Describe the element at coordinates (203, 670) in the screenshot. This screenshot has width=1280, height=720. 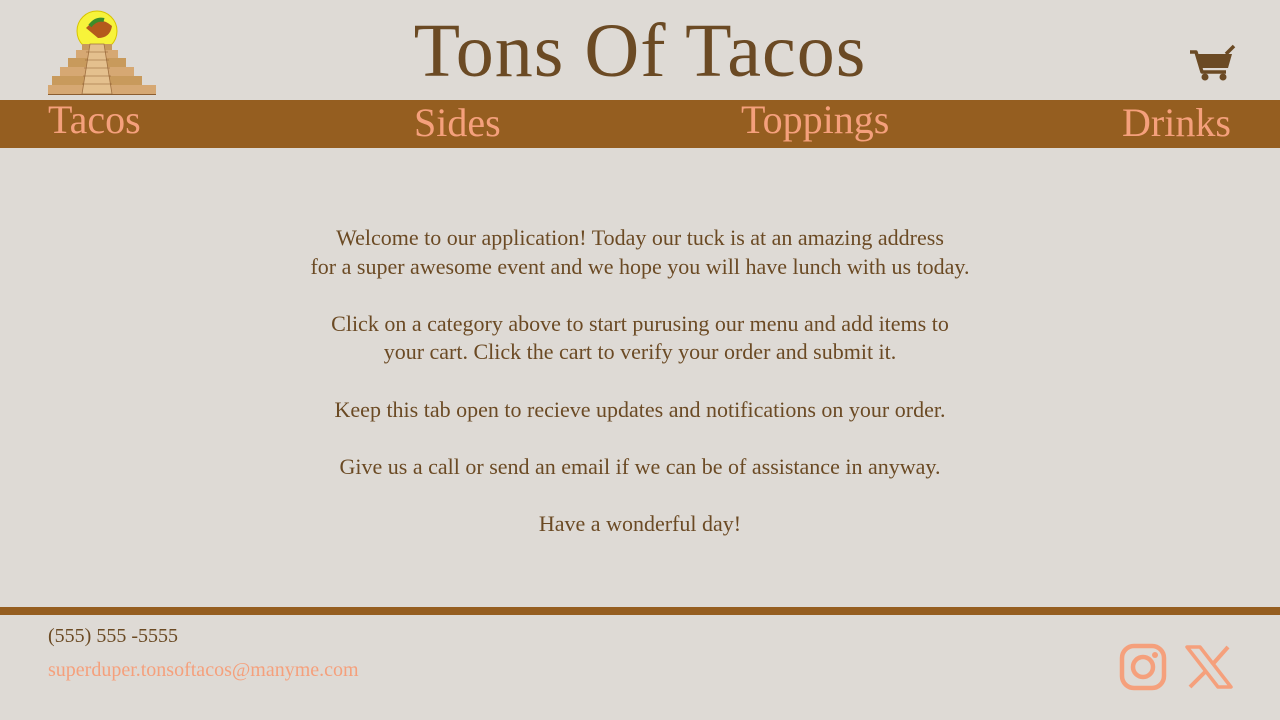
I see `email-link: superduper.tonsoftacos@manyme.com` at that location.